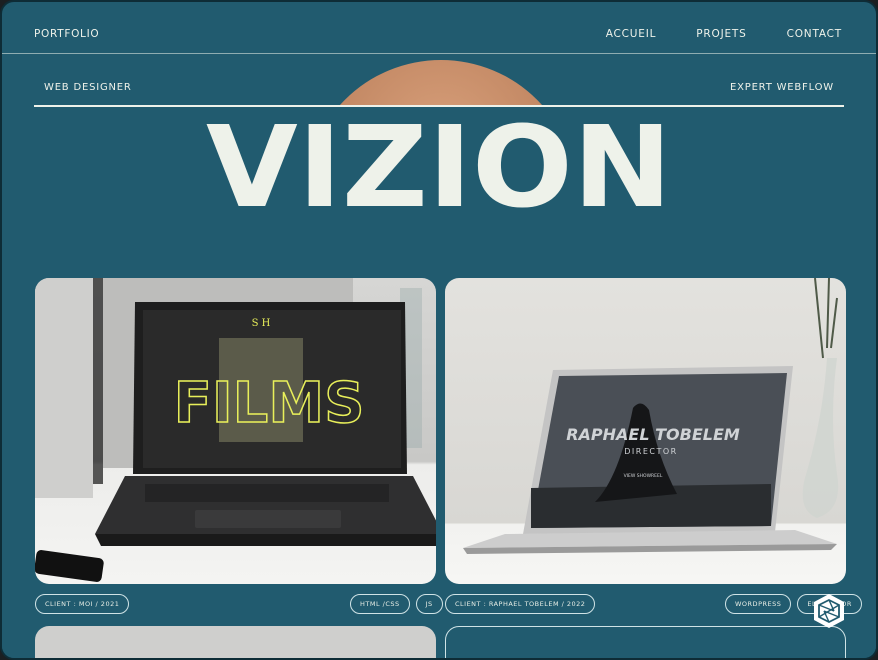 This screenshot has height=660, width=878. I want to click on nav-link-contact: CONTACT, so click(814, 34).